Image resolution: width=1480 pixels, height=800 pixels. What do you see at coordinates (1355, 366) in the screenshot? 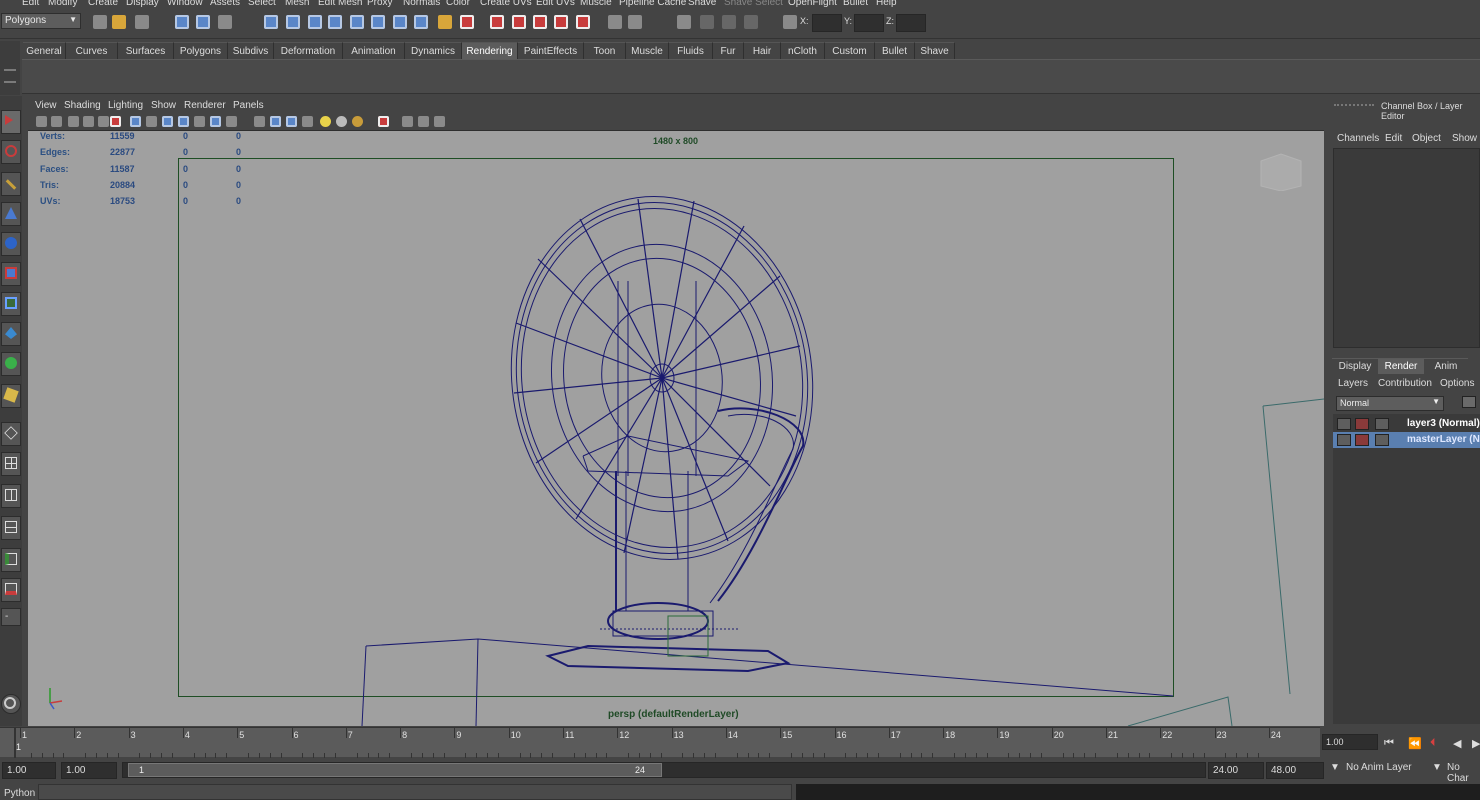
I see `tab-display: Display` at bounding box center [1355, 366].